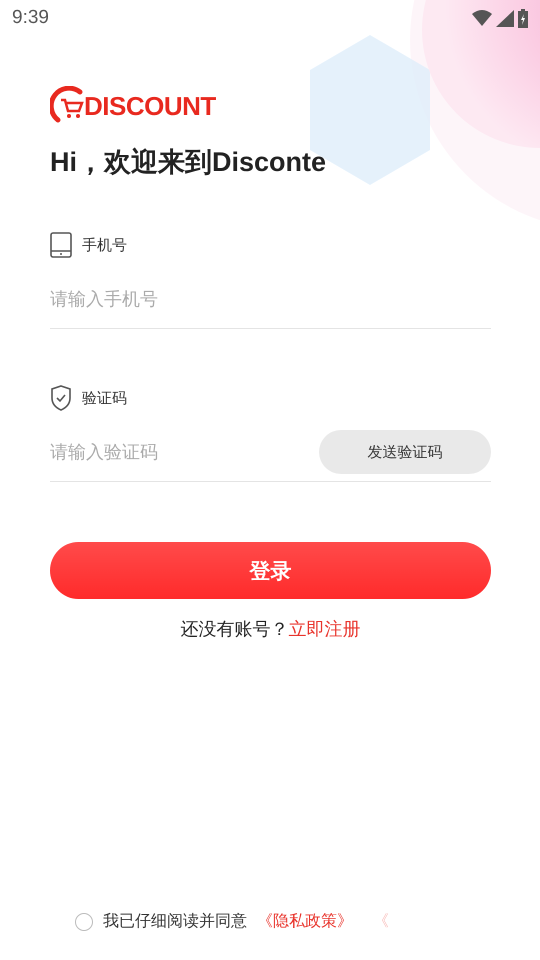 The height and width of the screenshot is (960, 540). Describe the element at coordinates (324, 629) in the screenshot. I see `register-link: 立即注册` at that location.